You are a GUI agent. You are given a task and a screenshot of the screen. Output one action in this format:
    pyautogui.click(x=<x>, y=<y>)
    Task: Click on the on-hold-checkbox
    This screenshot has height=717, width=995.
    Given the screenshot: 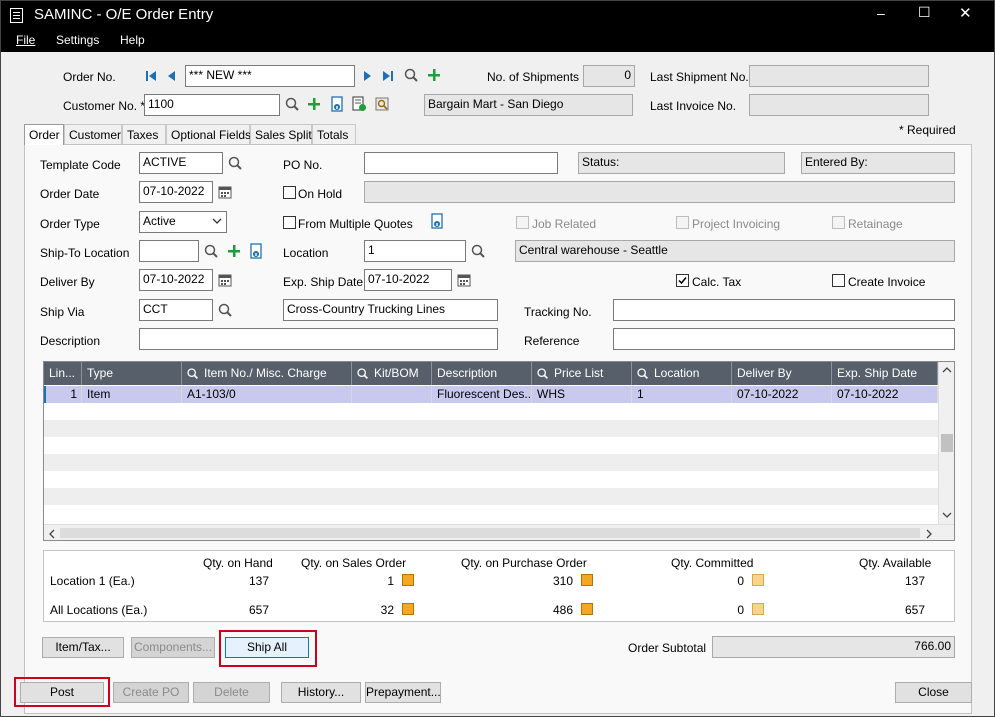 What is the action you would take?
    pyautogui.click(x=289, y=192)
    